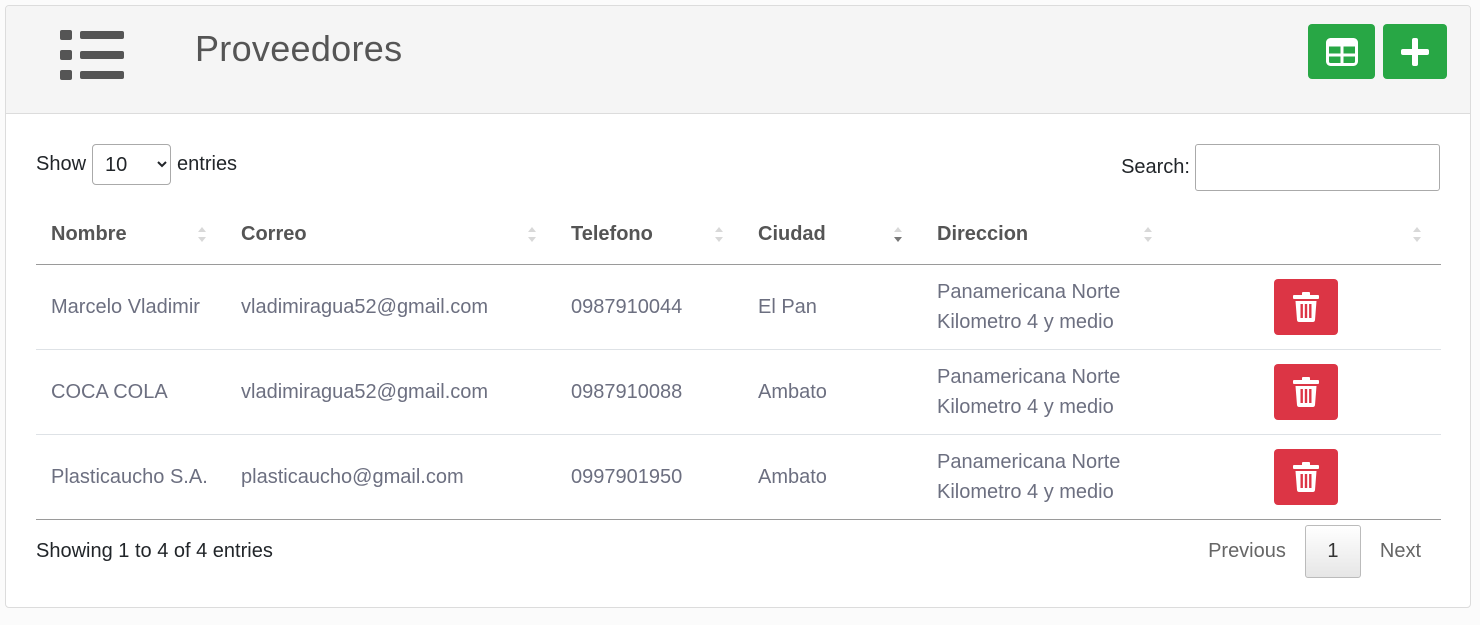 The image size is (1480, 625). Describe the element at coordinates (832, 307) in the screenshot. I see `cell-ciudad: El Pan` at that location.